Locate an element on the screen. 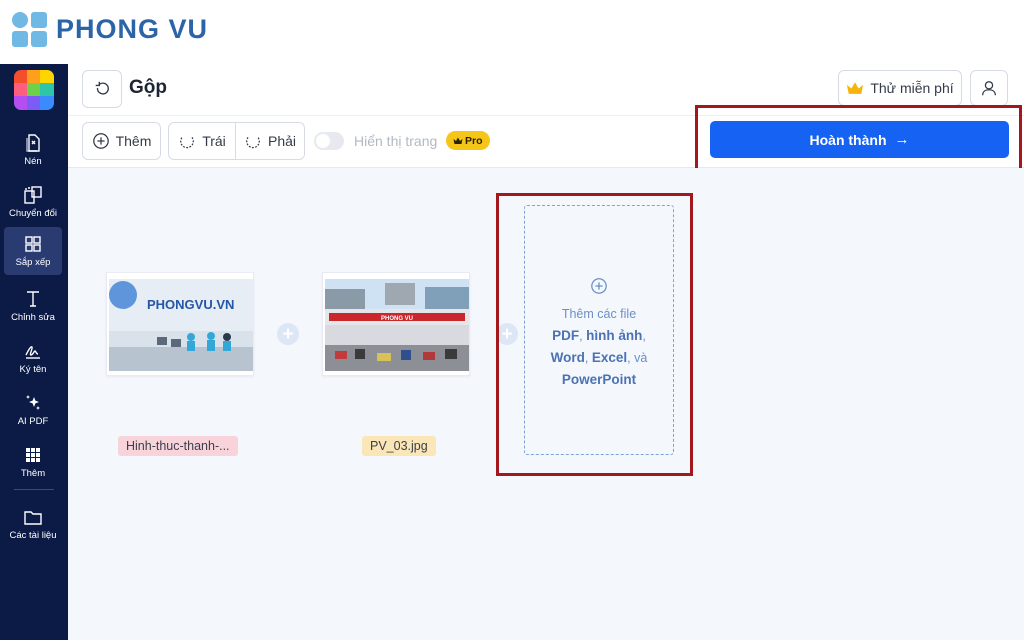  free-trial-button: Thử miễn phí is located at coordinates (900, 88).